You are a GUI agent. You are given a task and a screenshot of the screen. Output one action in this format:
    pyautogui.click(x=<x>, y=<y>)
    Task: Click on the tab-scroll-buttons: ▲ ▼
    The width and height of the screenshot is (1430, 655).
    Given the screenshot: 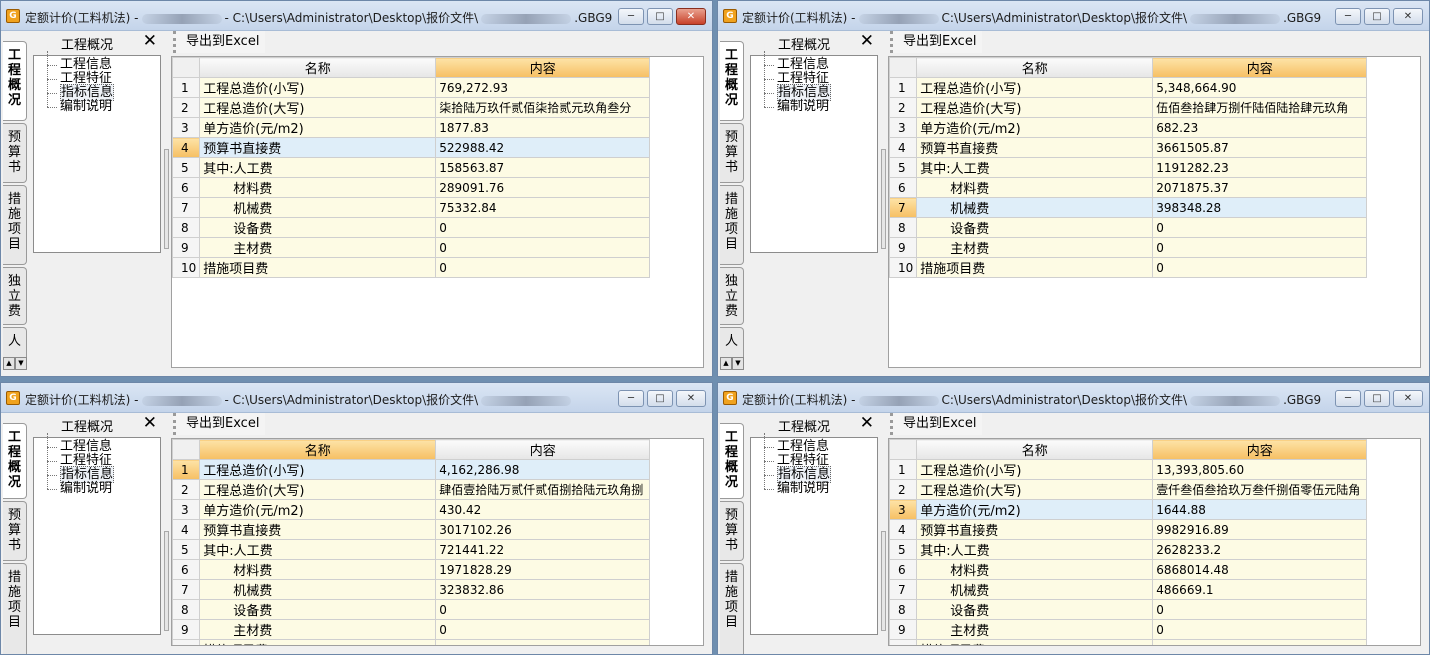 What is the action you would take?
    pyautogui.click(x=732, y=363)
    